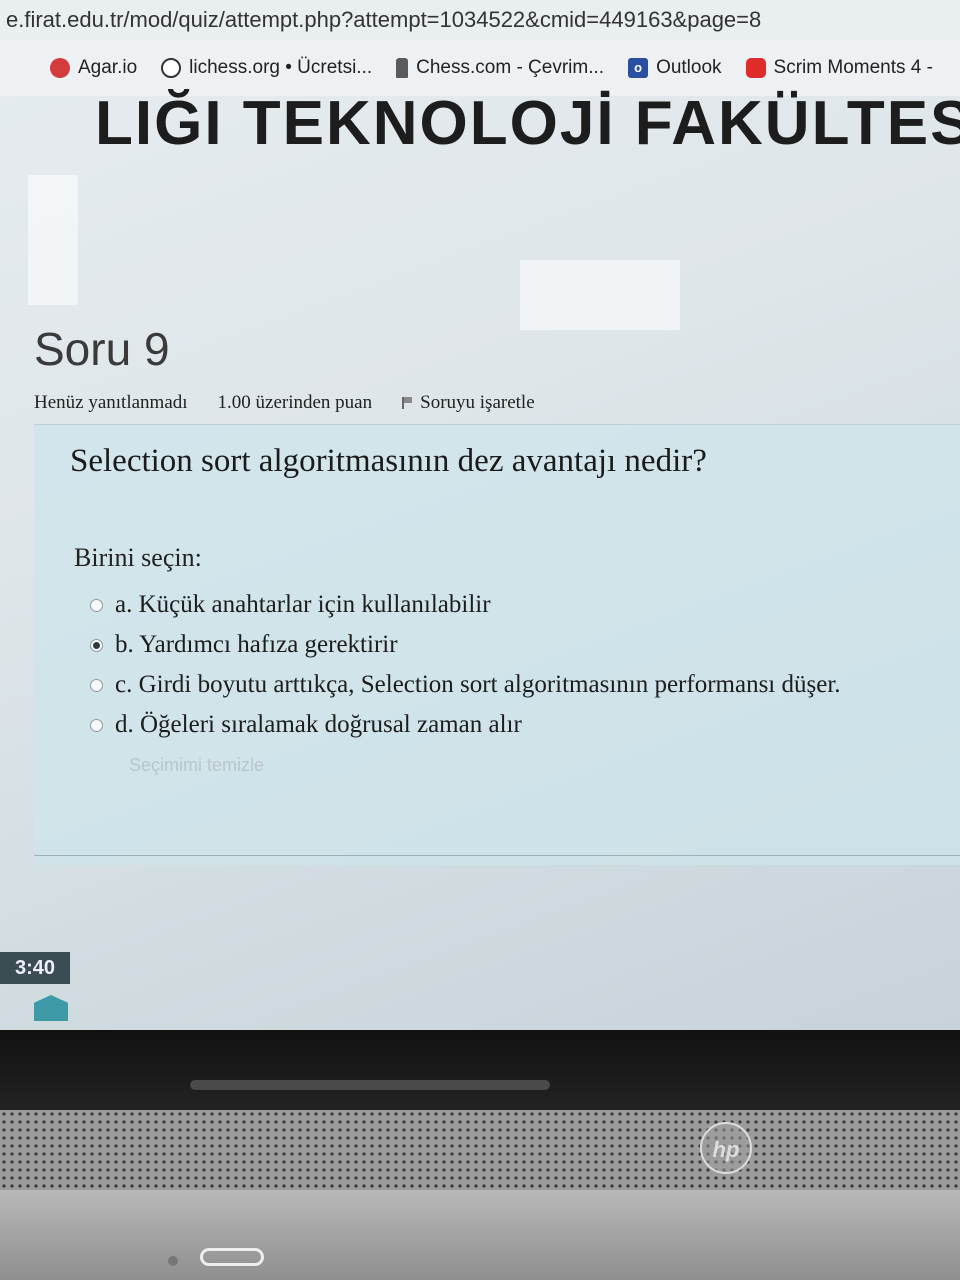  I want to click on question-points: 1.00 üzerinden puan, so click(295, 402).